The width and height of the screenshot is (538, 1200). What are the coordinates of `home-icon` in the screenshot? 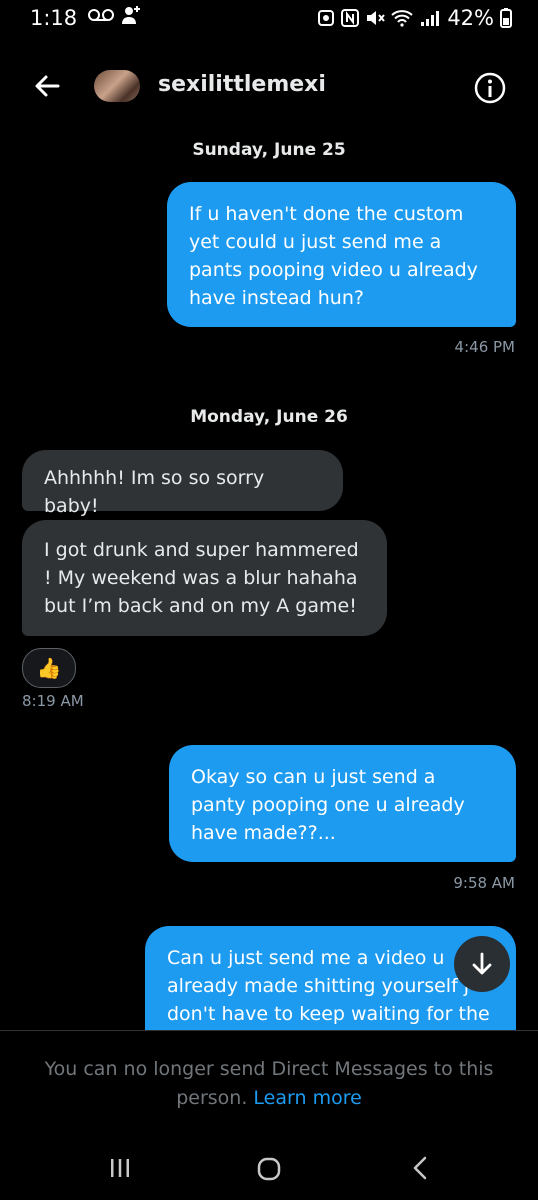 It's located at (269, 1169).